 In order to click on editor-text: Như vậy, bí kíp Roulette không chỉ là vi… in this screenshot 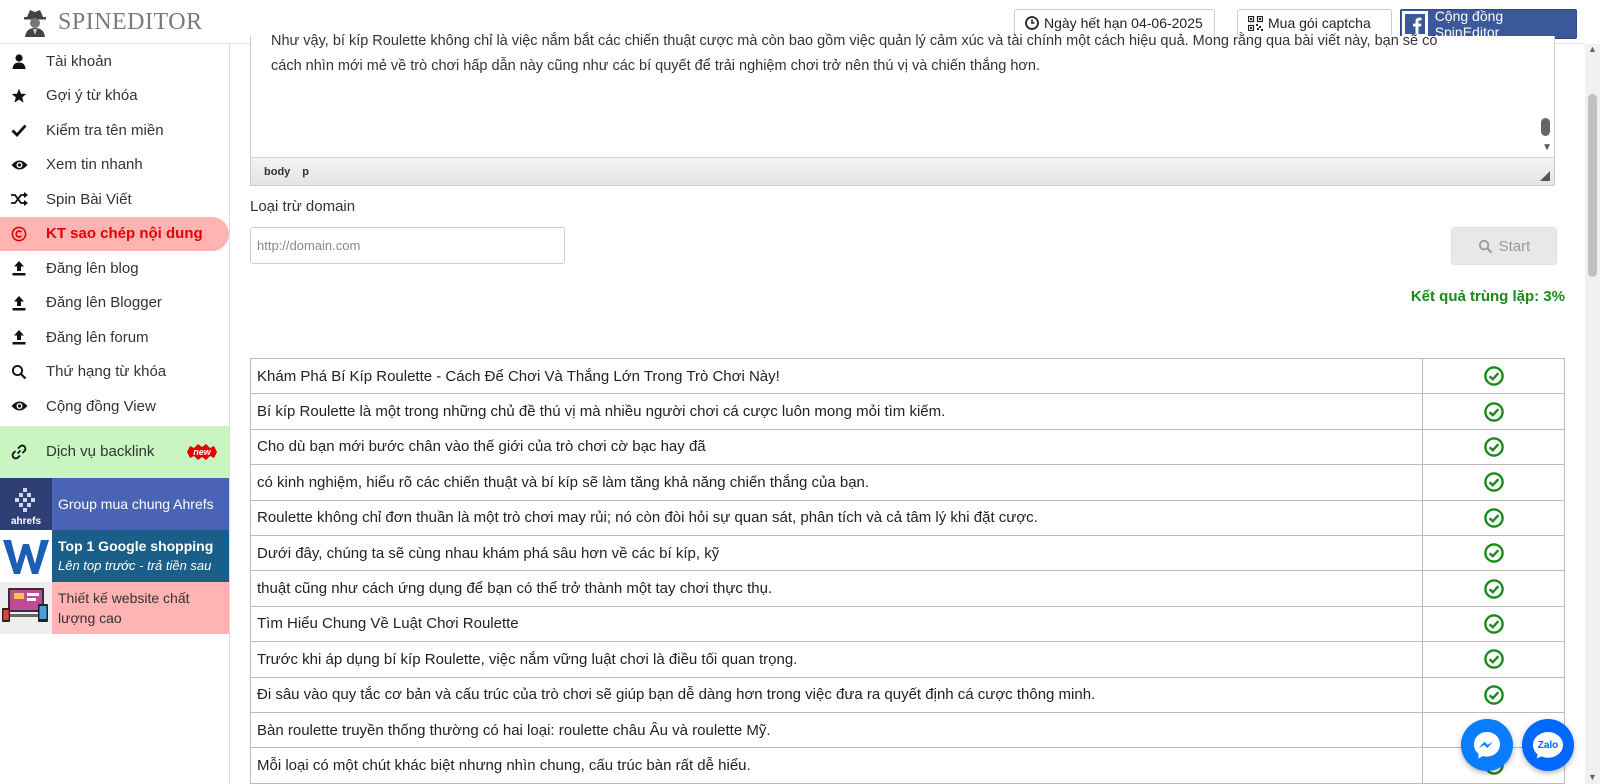, I will do `click(891, 56)`.